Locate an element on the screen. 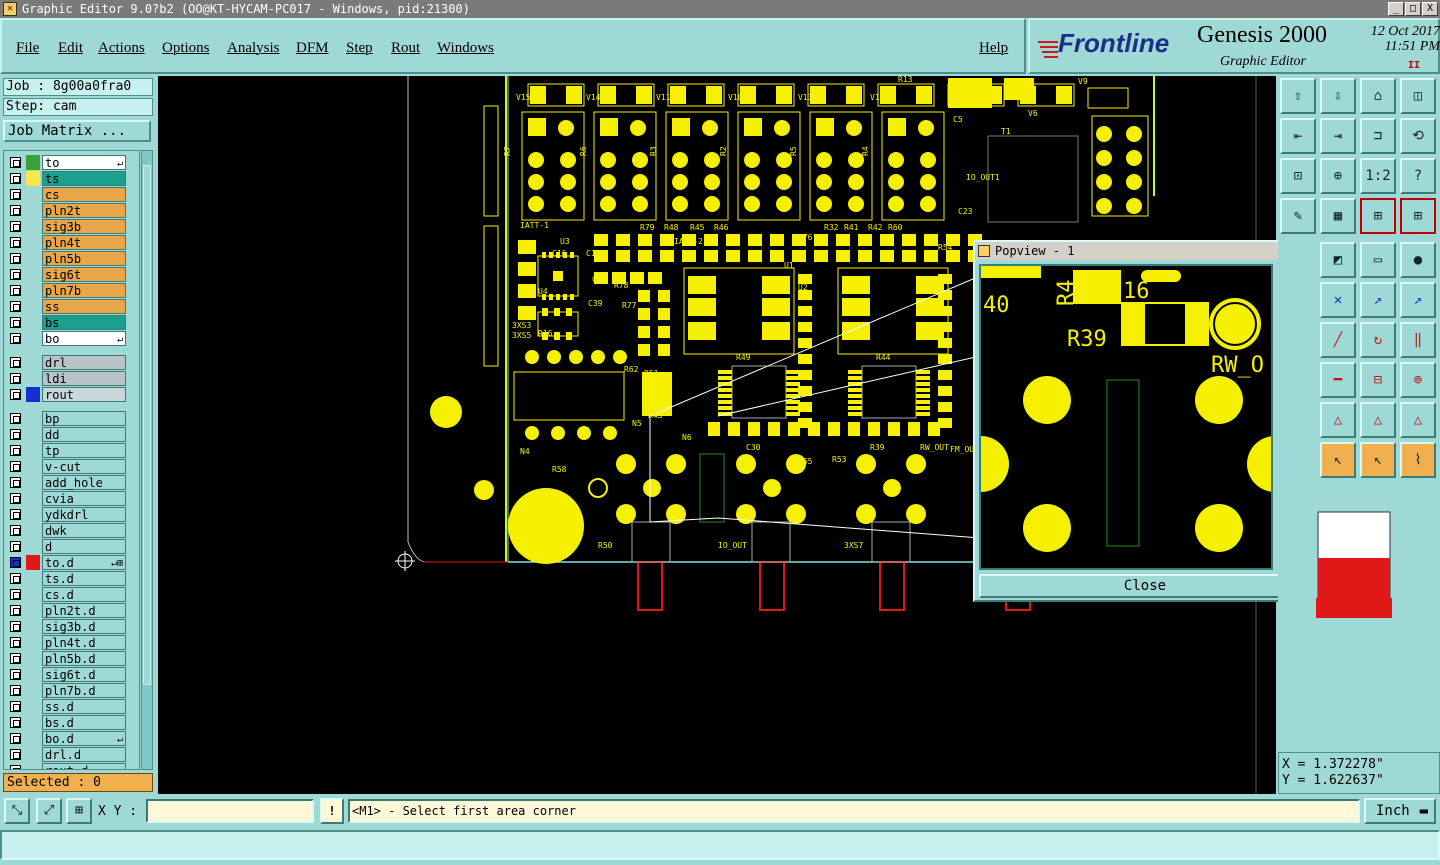 The image size is (1440, 865). menu-file: File is located at coordinates (27, 48).